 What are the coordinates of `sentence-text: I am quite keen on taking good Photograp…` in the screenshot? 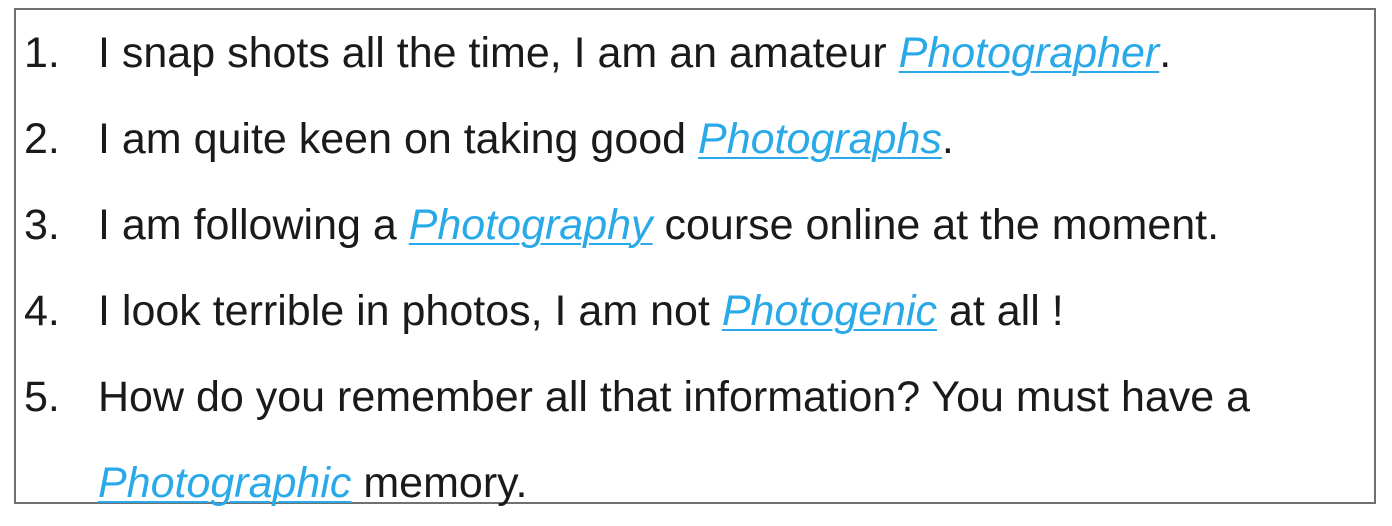 It's located at (736, 139).